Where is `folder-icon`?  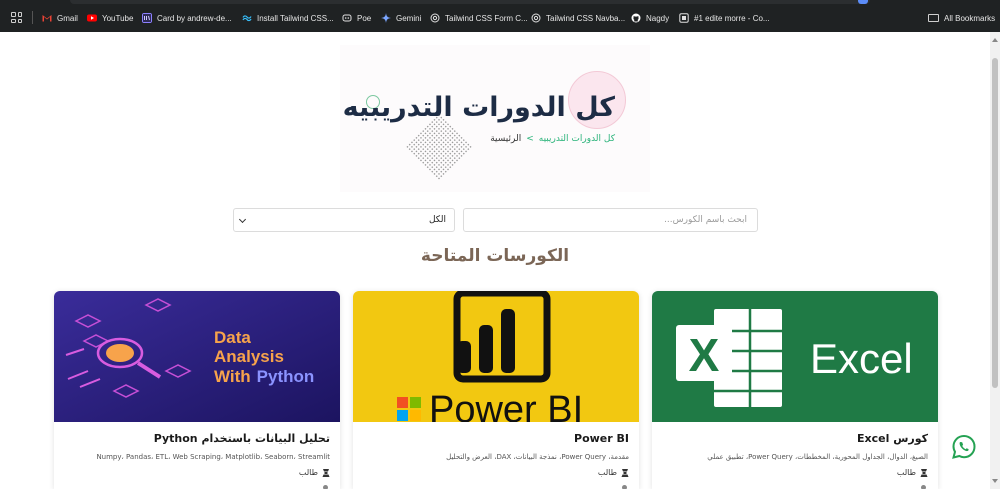 folder-icon is located at coordinates (933, 18).